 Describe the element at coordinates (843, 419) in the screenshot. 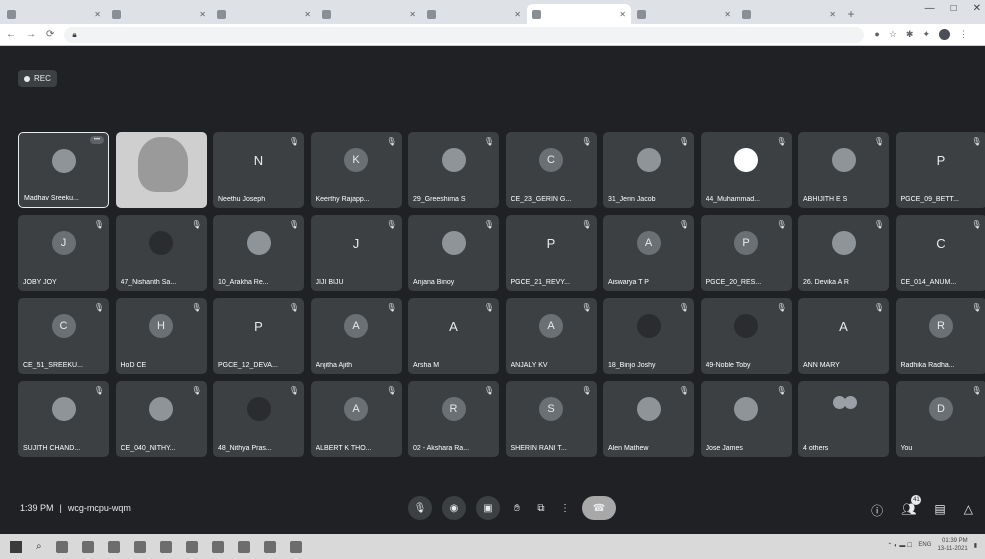

I see `participant-tile: 4 others` at that location.